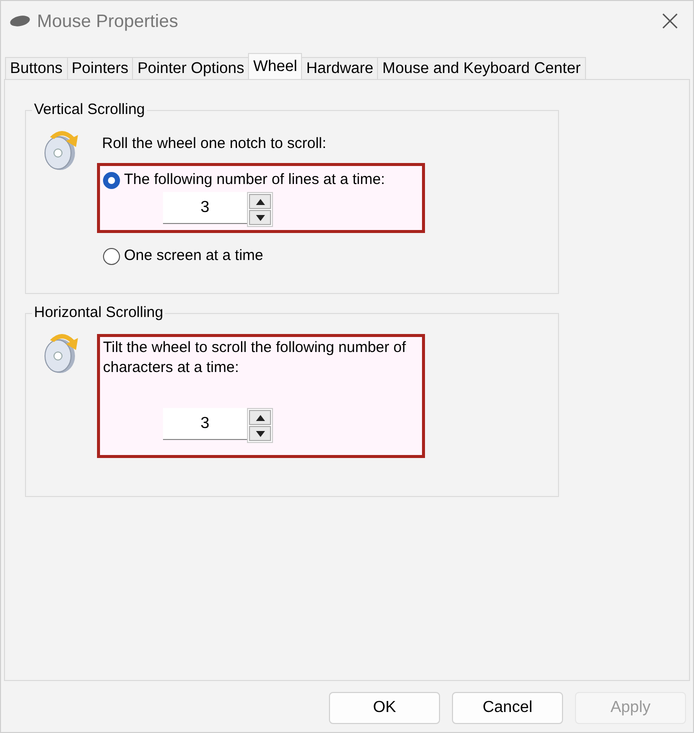 This screenshot has height=733, width=694. What do you see at coordinates (670, 21) in the screenshot?
I see `close-icon` at bounding box center [670, 21].